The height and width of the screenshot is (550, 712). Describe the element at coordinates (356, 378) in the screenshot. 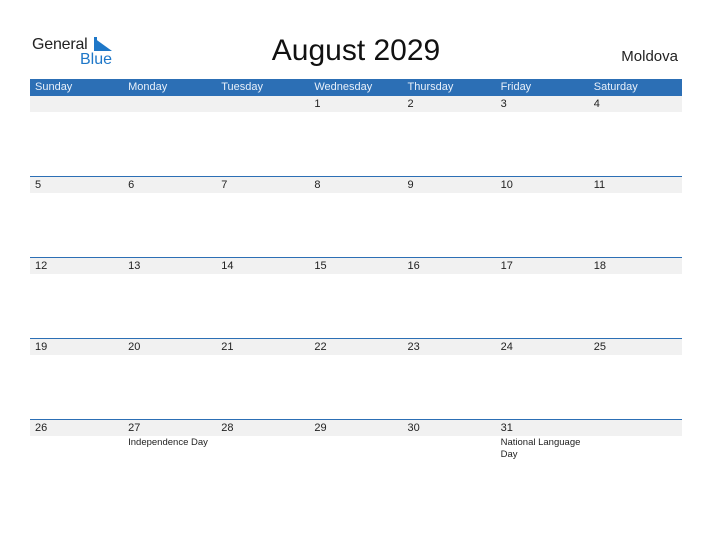

I see `week-row: 19 20 21 22 23 24 25` at that location.